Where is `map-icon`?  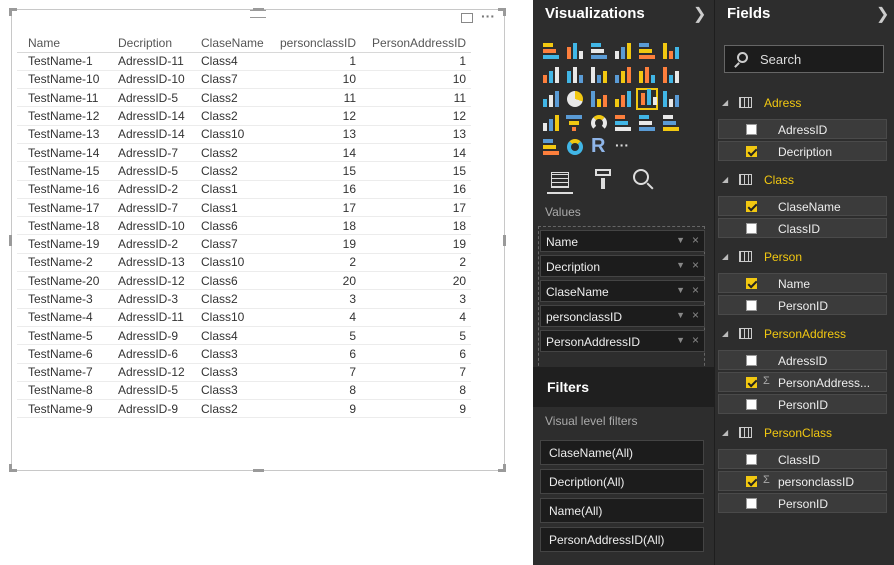 map-icon is located at coordinates (623, 99).